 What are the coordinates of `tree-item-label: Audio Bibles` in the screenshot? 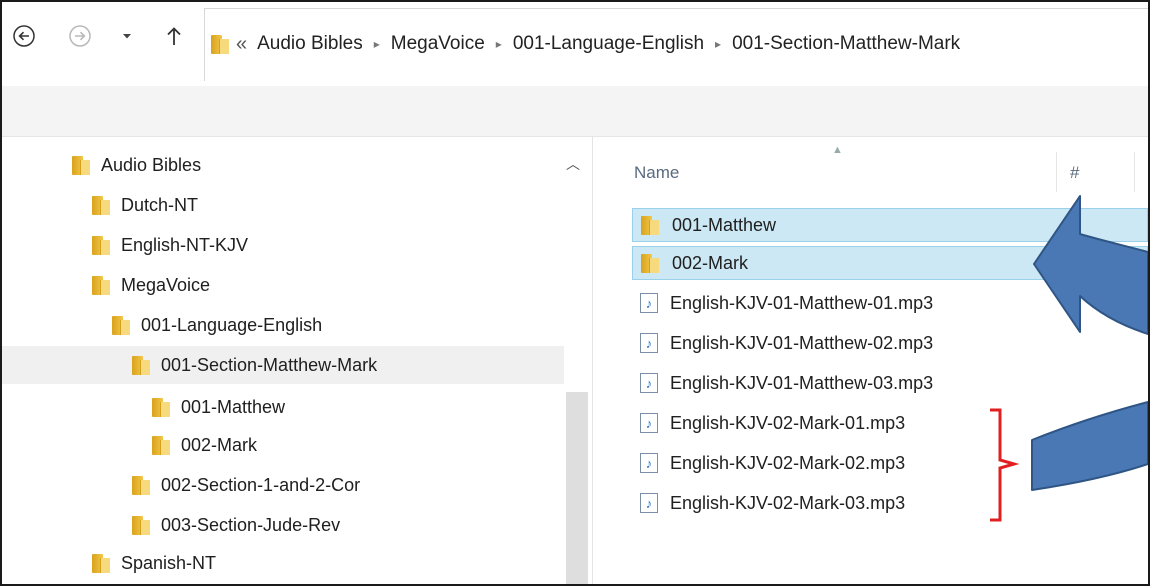 It's located at (151, 164).